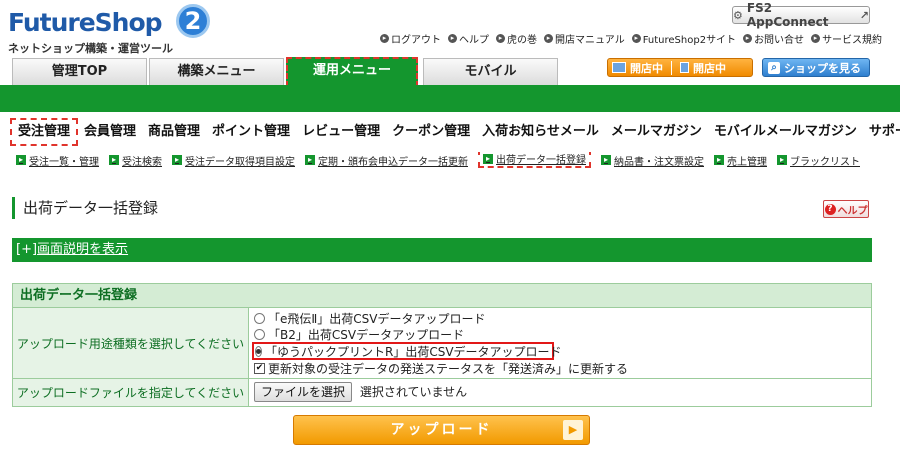  I want to click on subsub-blacklist: ▸ ブラックリスト, so click(818, 160).